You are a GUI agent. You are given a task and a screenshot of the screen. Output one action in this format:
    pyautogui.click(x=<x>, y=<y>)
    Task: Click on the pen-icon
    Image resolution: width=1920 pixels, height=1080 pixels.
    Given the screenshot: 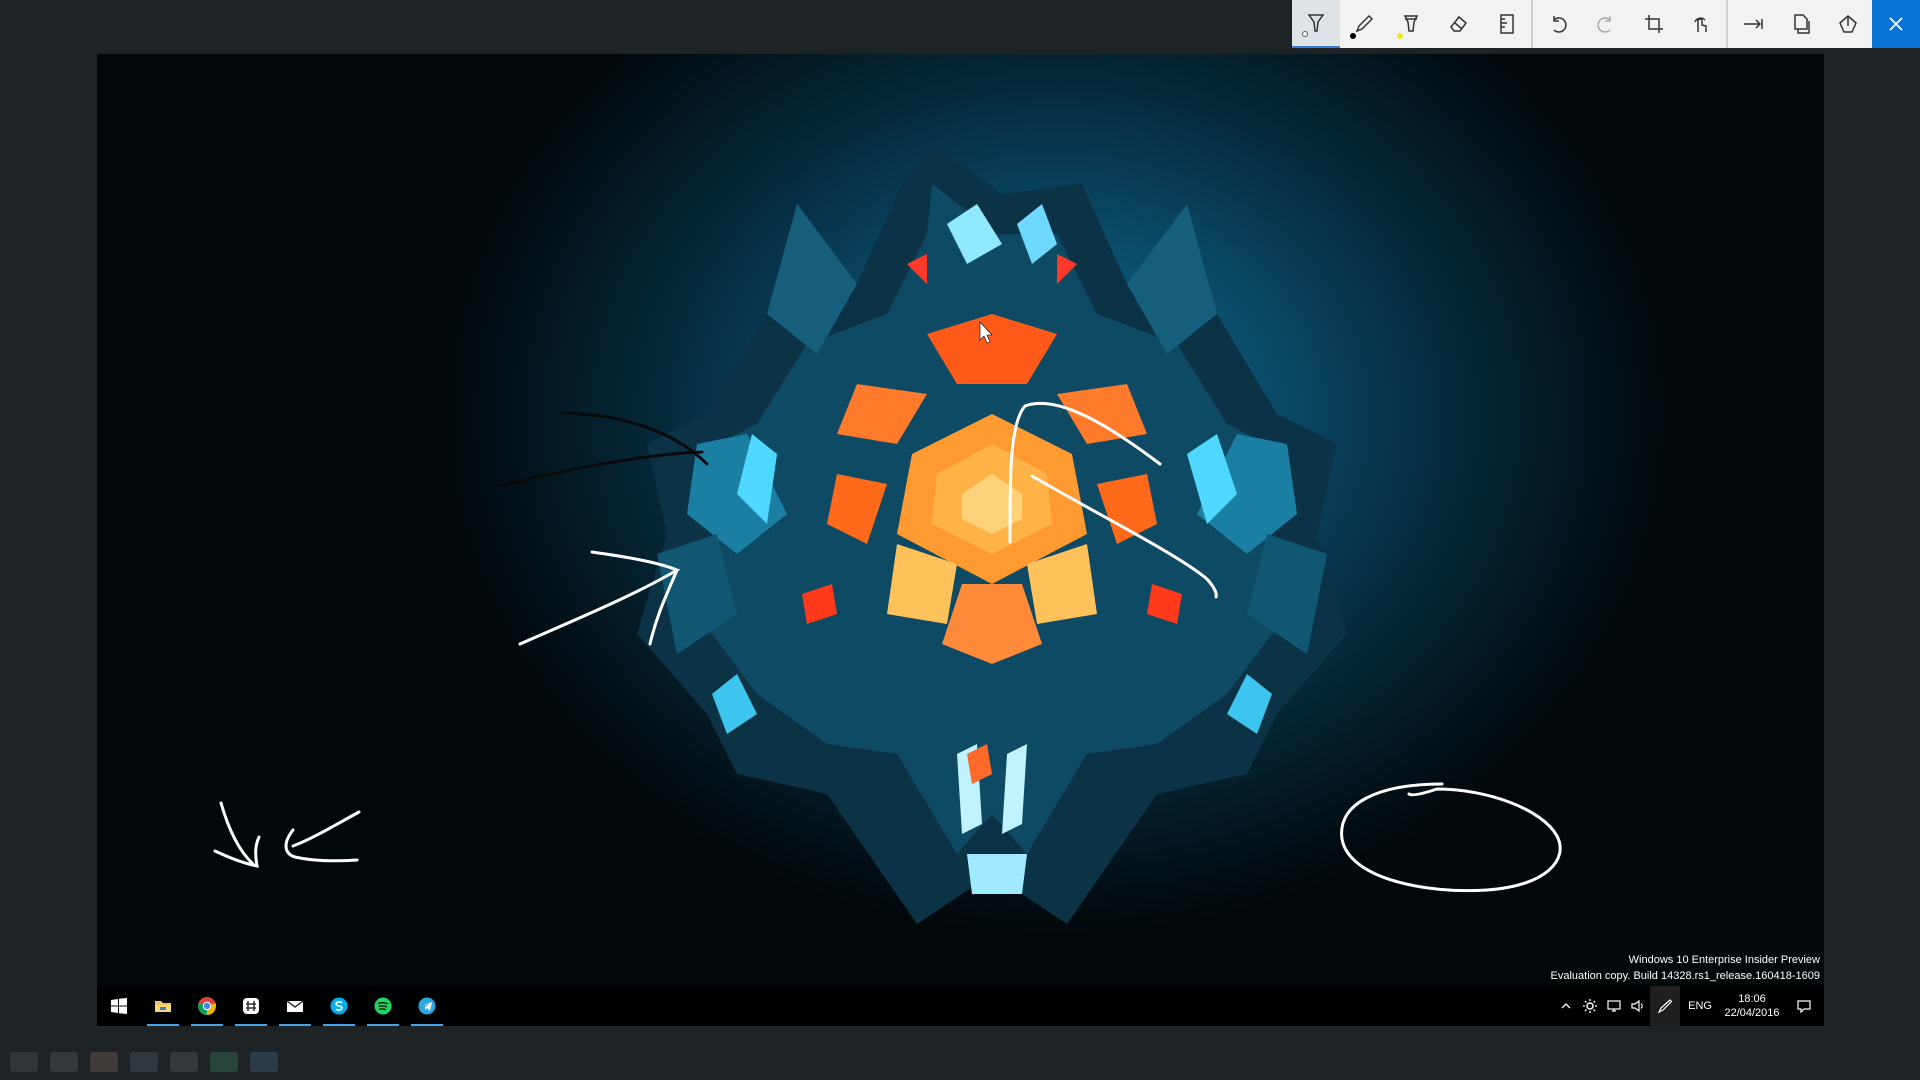 What is the action you would take?
    pyautogui.click(x=1665, y=1006)
    